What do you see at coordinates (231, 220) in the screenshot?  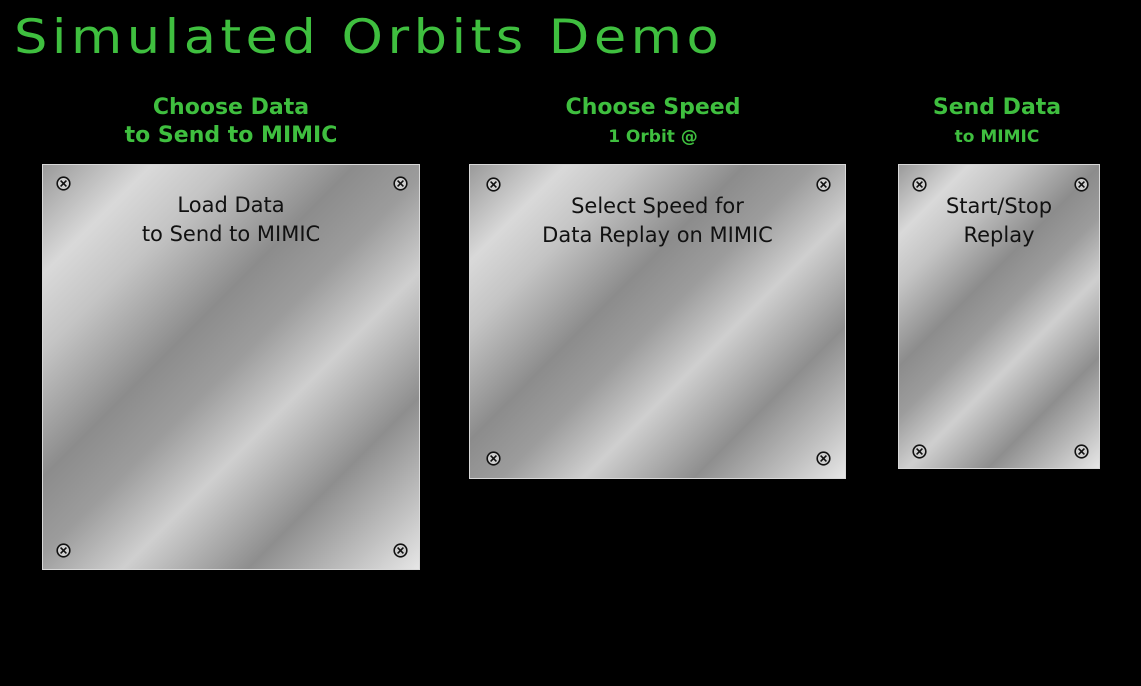 I see `load-data-panel-label: Load Data to Send to MIMIC` at bounding box center [231, 220].